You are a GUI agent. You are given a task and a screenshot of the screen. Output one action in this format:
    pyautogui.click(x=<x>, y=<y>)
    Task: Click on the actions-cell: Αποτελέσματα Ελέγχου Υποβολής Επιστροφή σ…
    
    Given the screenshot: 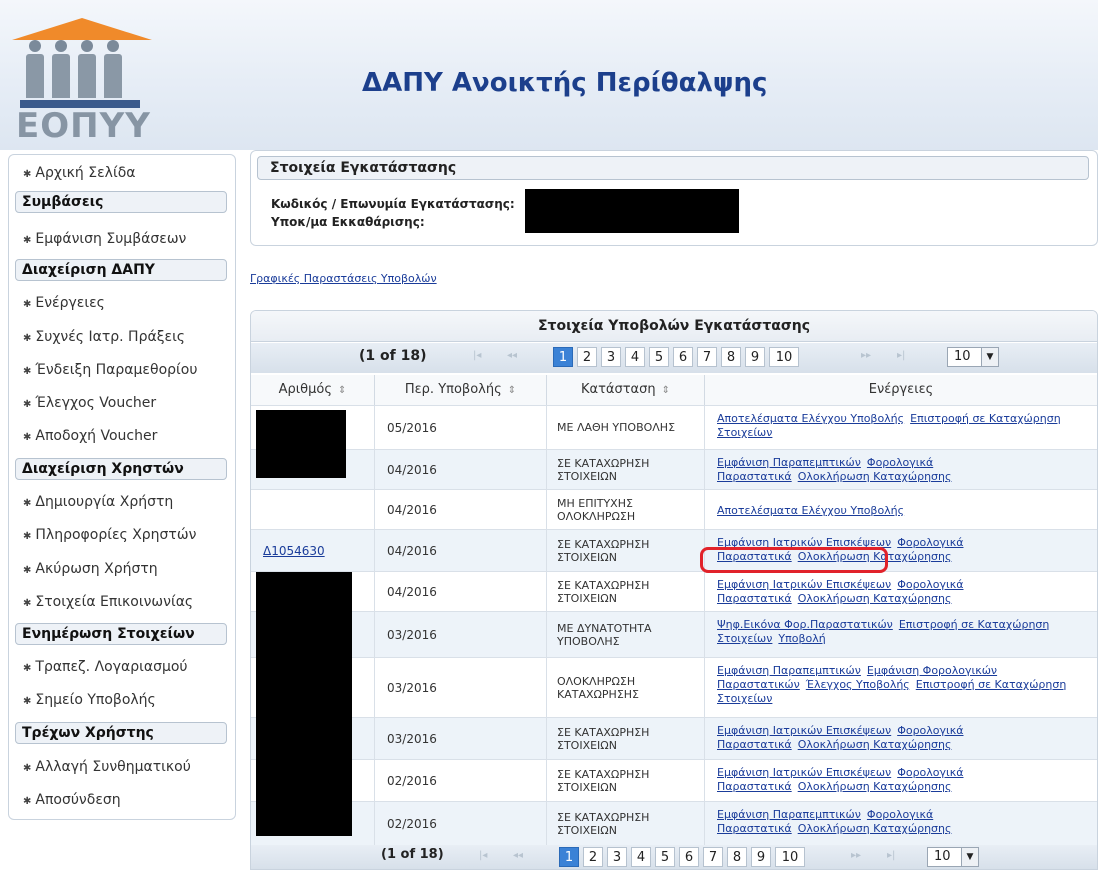 What is the action you would take?
    pyautogui.click(x=901, y=427)
    